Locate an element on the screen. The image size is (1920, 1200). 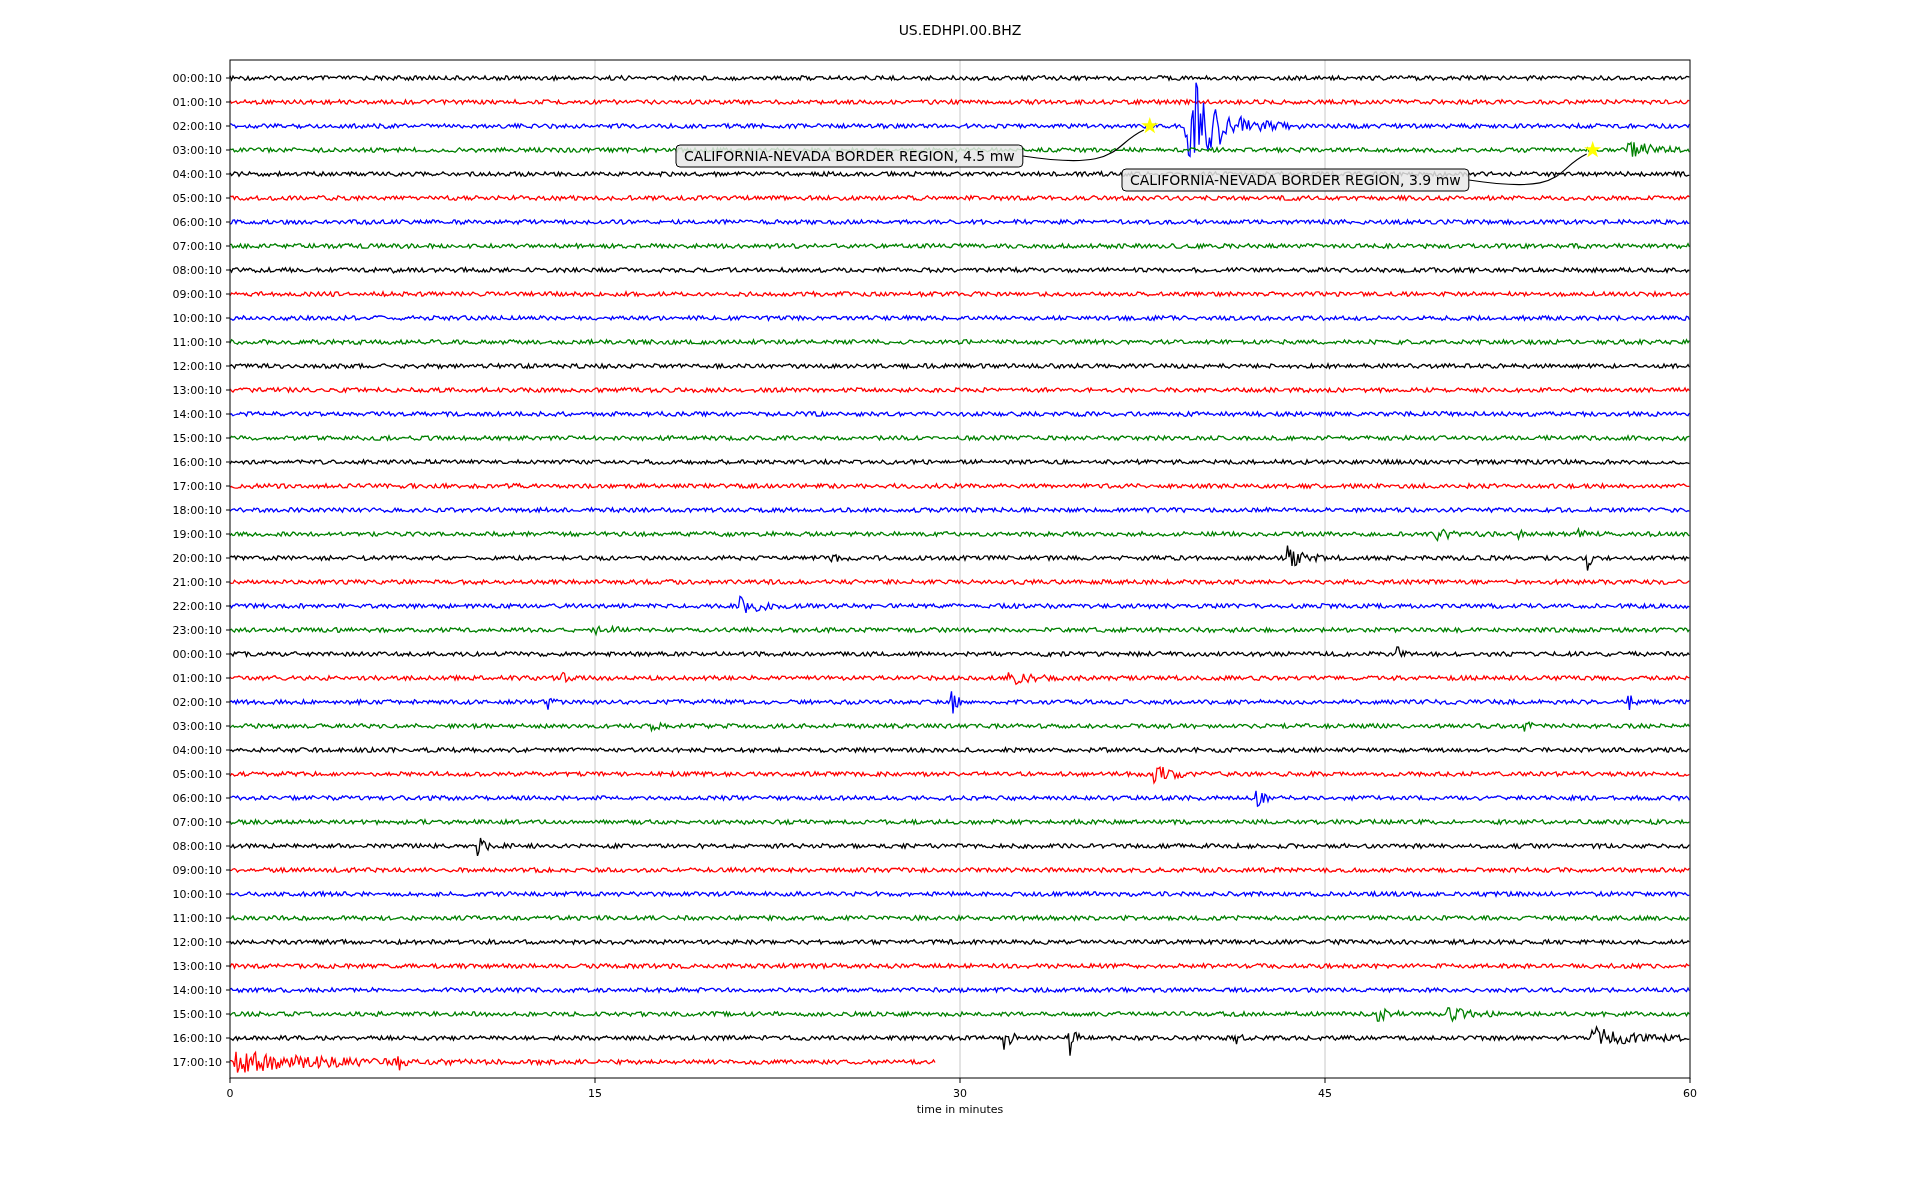
axis-label: time in minutes is located at coordinates (960, 1109).